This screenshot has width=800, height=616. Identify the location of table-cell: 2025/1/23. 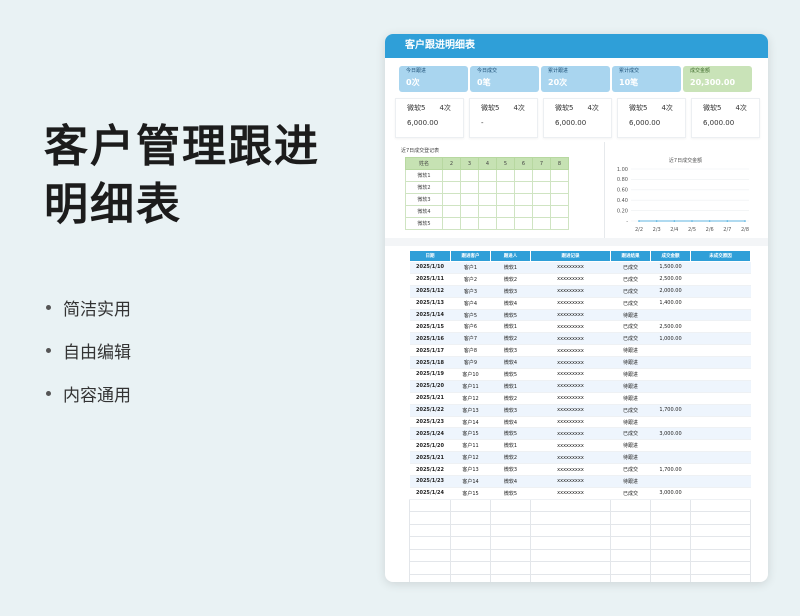
(430, 481).